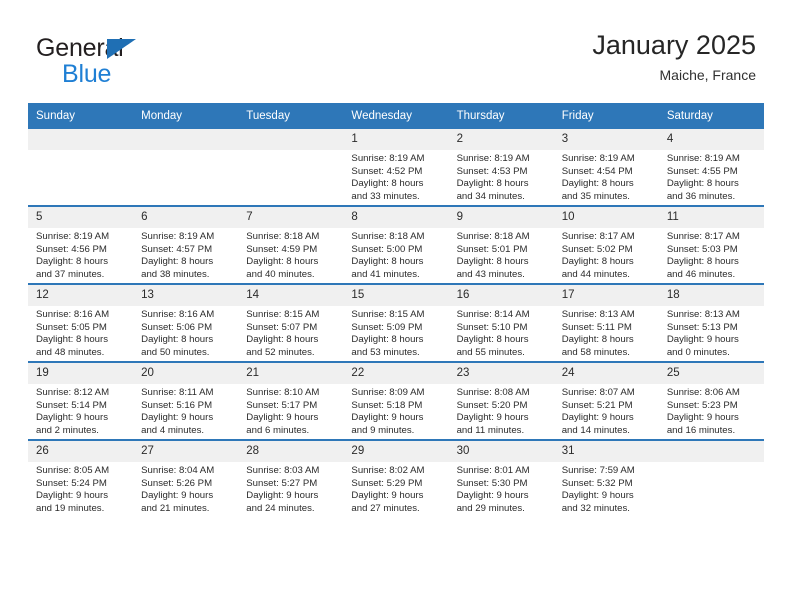 This screenshot has width=792, height=612. I want to click on daylight-text-line2: and 19 minutes., so click(70, 508).